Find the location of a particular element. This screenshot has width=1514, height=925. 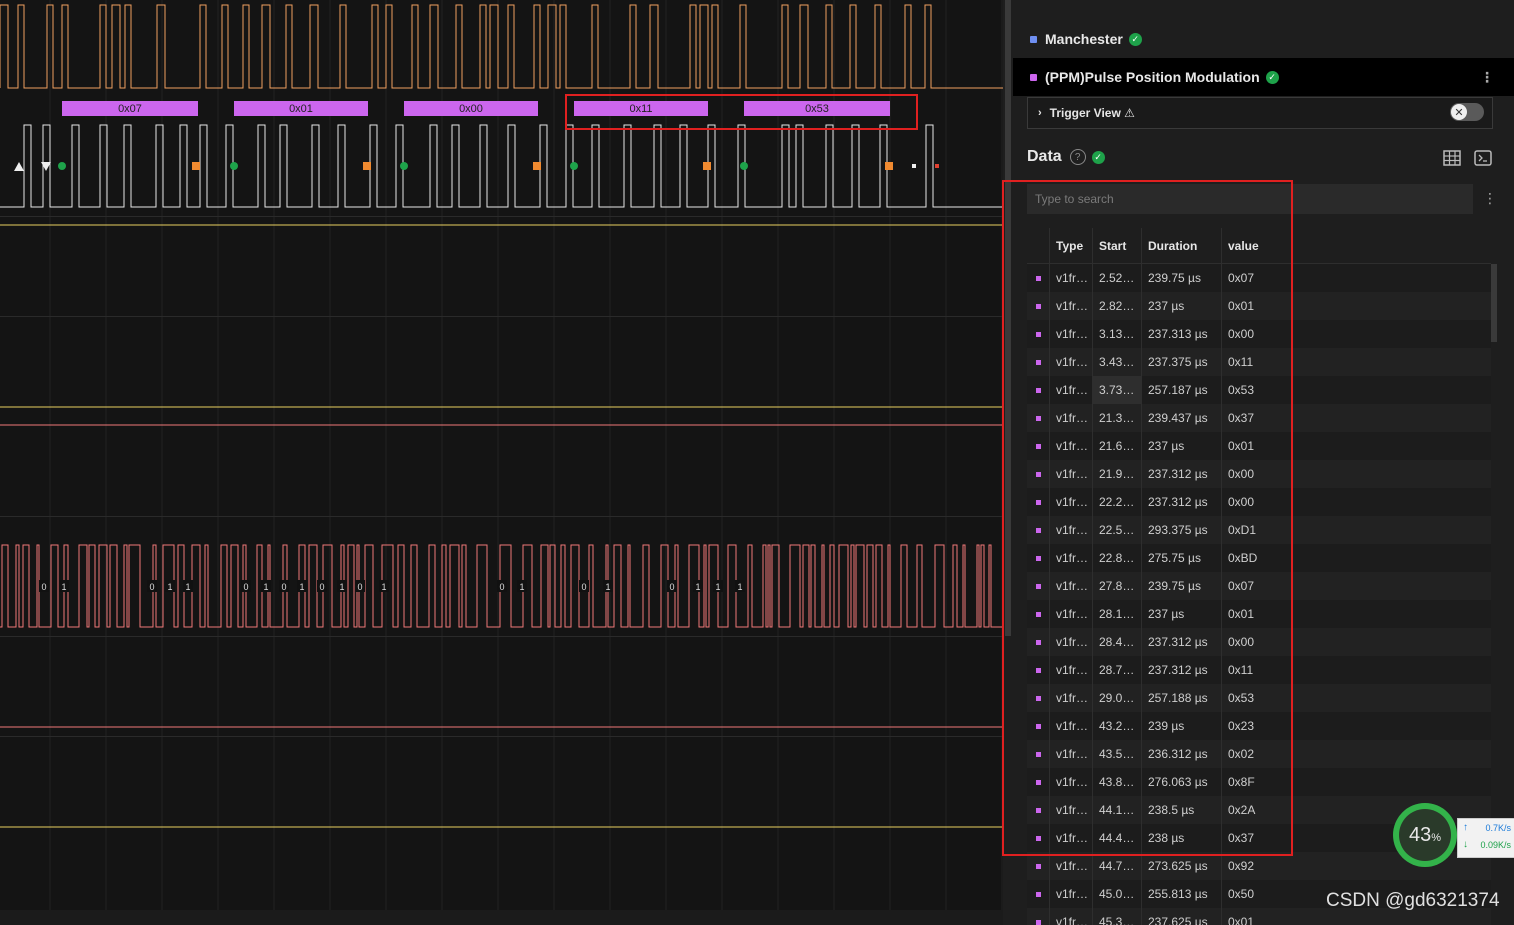

table-row: v1fr… 3.43… 237.375 µs 0x11 is located at coordinates (1259, 362).